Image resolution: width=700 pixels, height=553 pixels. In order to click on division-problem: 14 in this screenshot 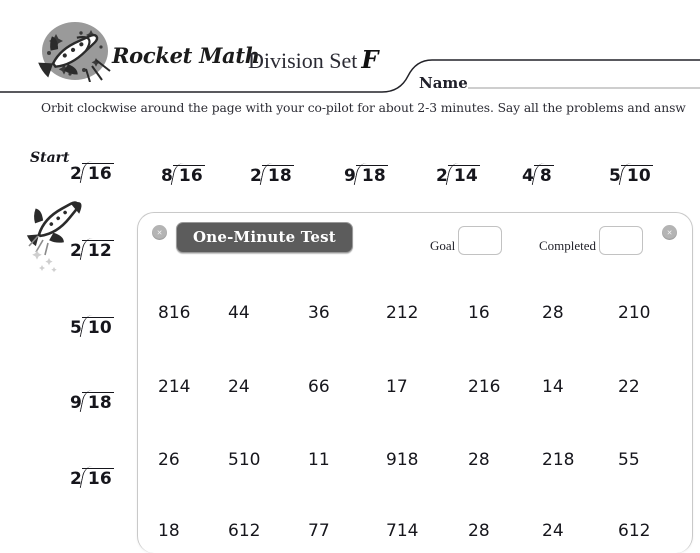, I will do `click(553, 387)`.